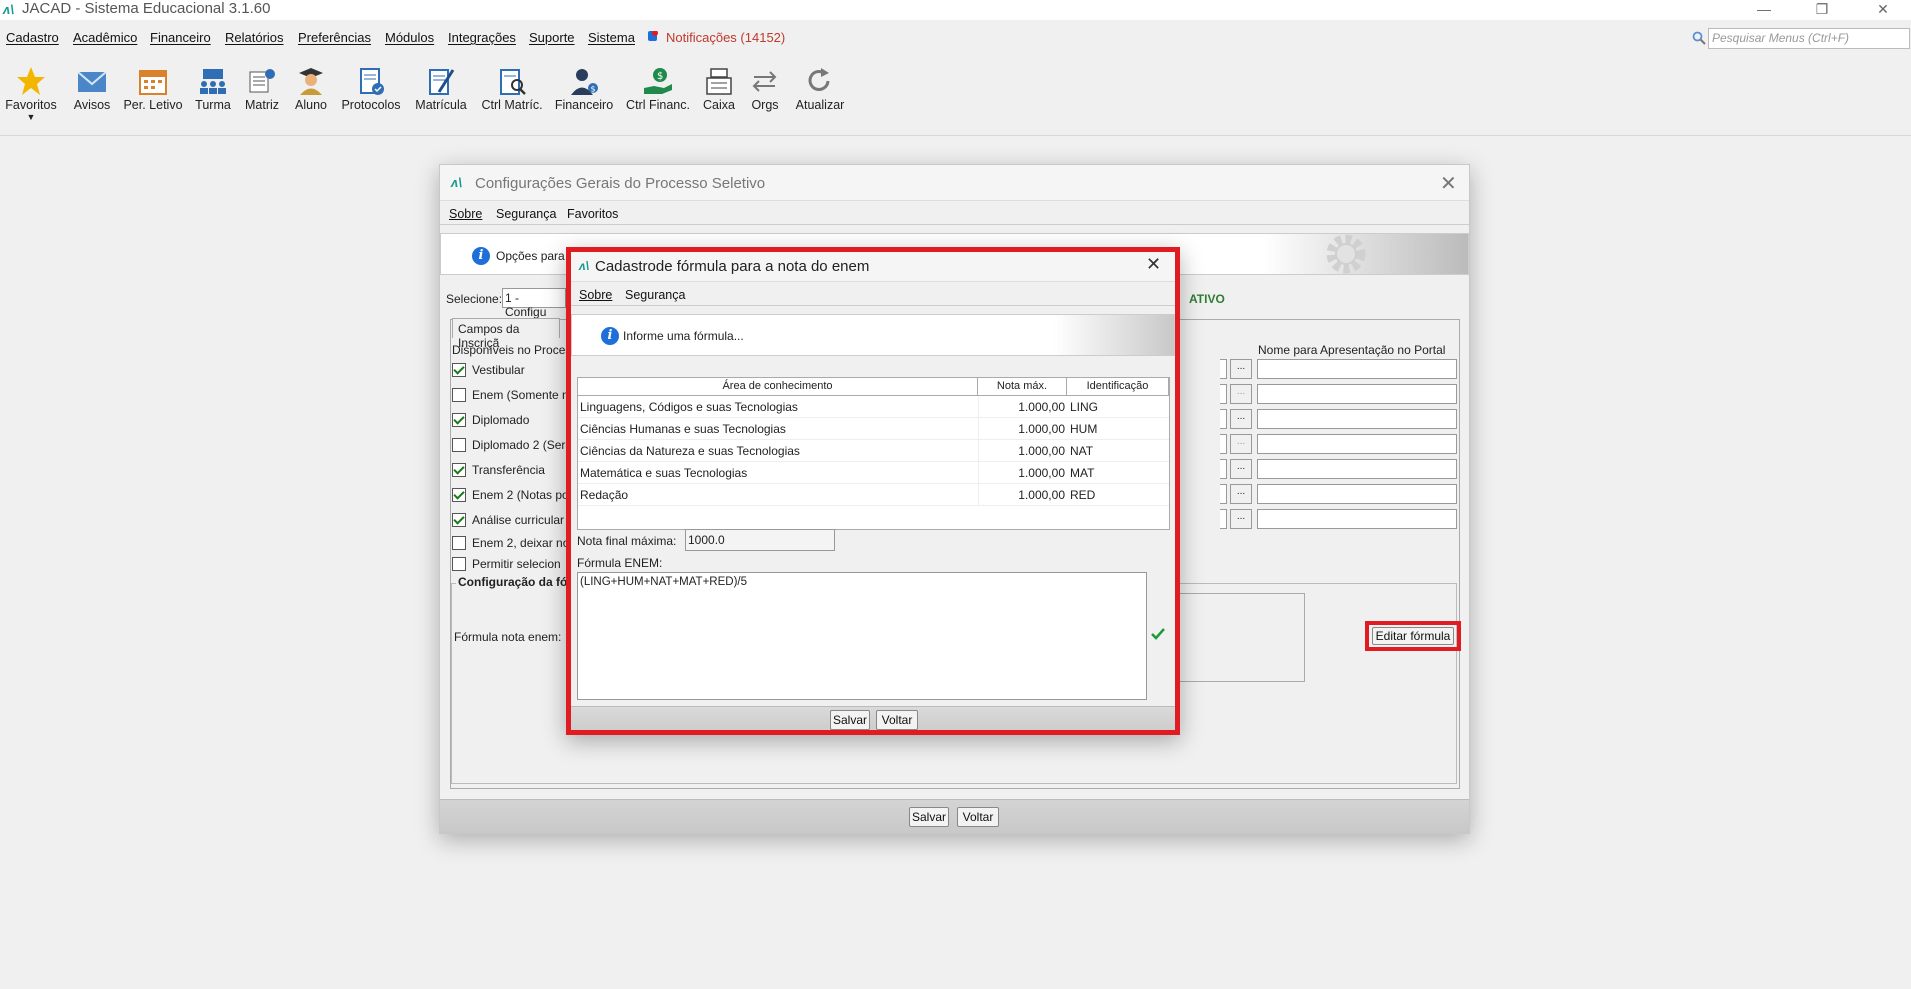 The image size is (1911, 989). What do you see at coordinates (31, 105) in the screenshot?
I see `toolbar-label: Favoritos` at bounding box center [31, 105].